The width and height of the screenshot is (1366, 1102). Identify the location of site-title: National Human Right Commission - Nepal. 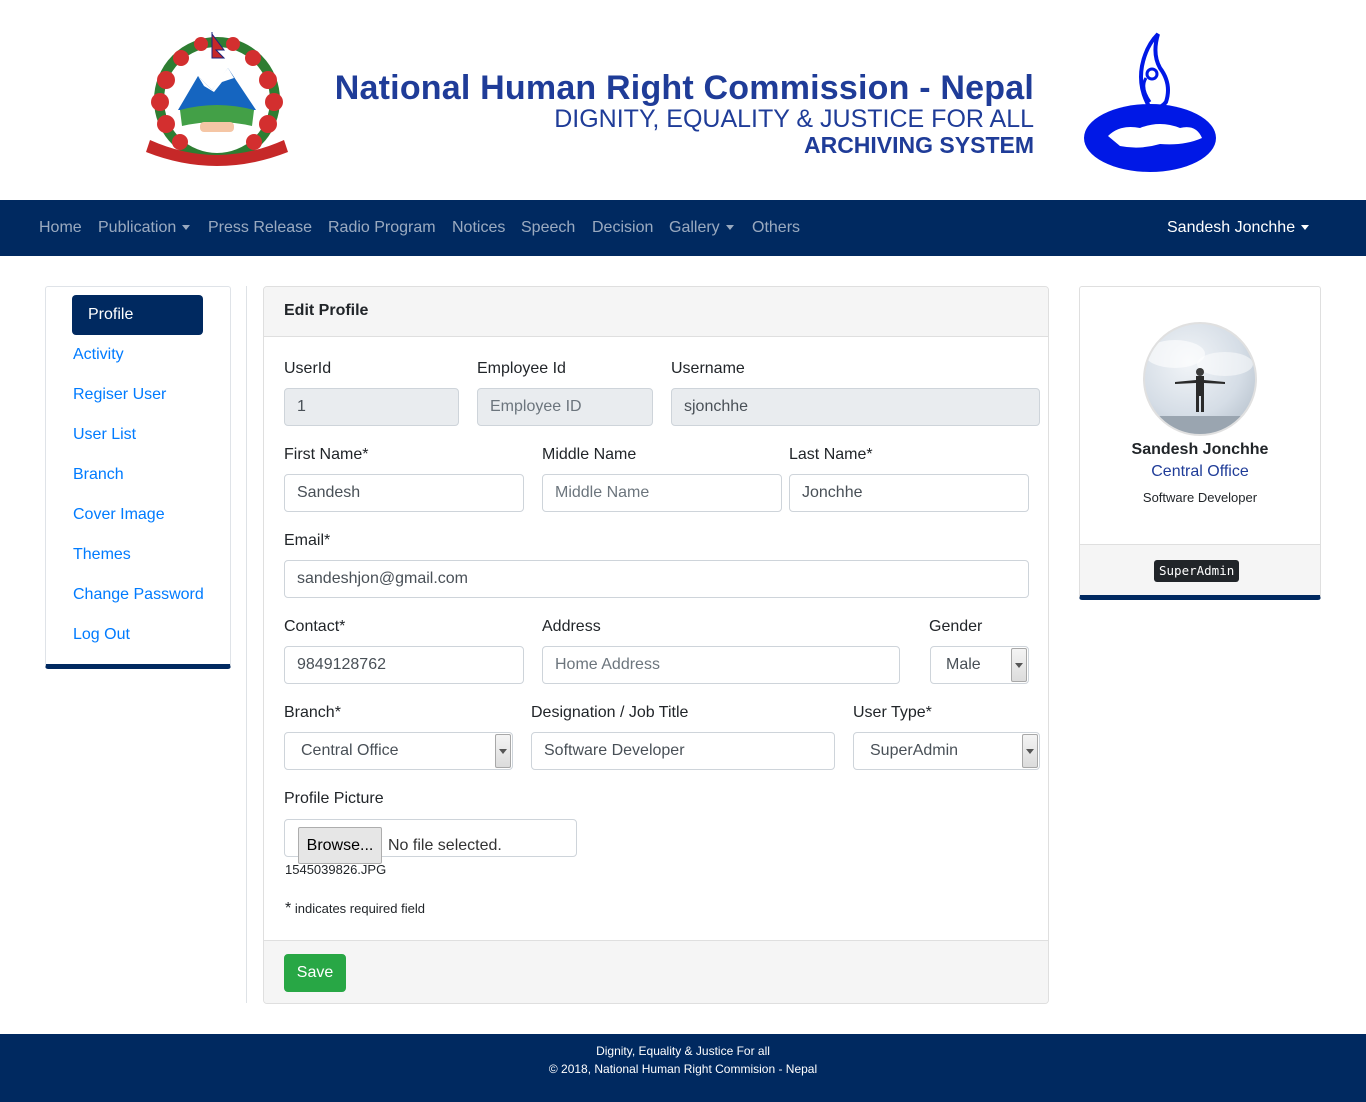
(684, 88).